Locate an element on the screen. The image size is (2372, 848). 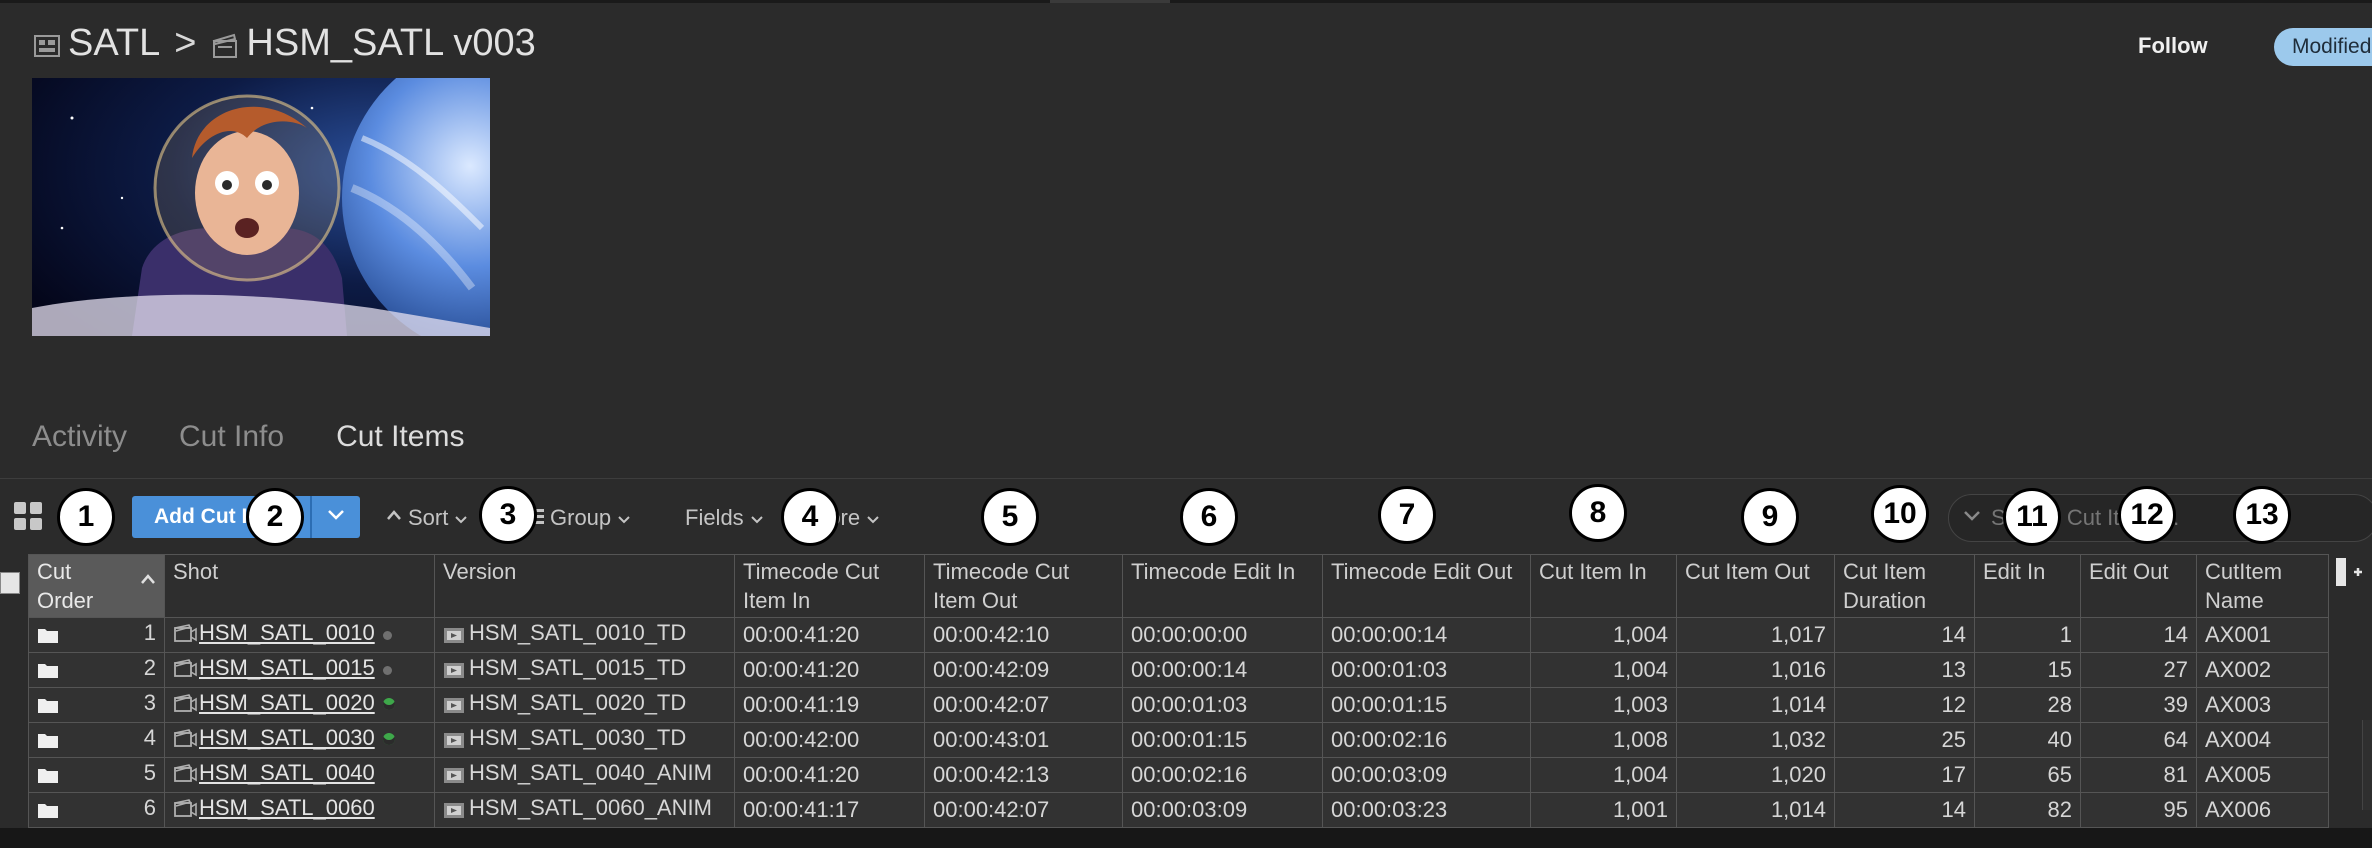
sort-menu: Sort is located at coordinates (427, 518).